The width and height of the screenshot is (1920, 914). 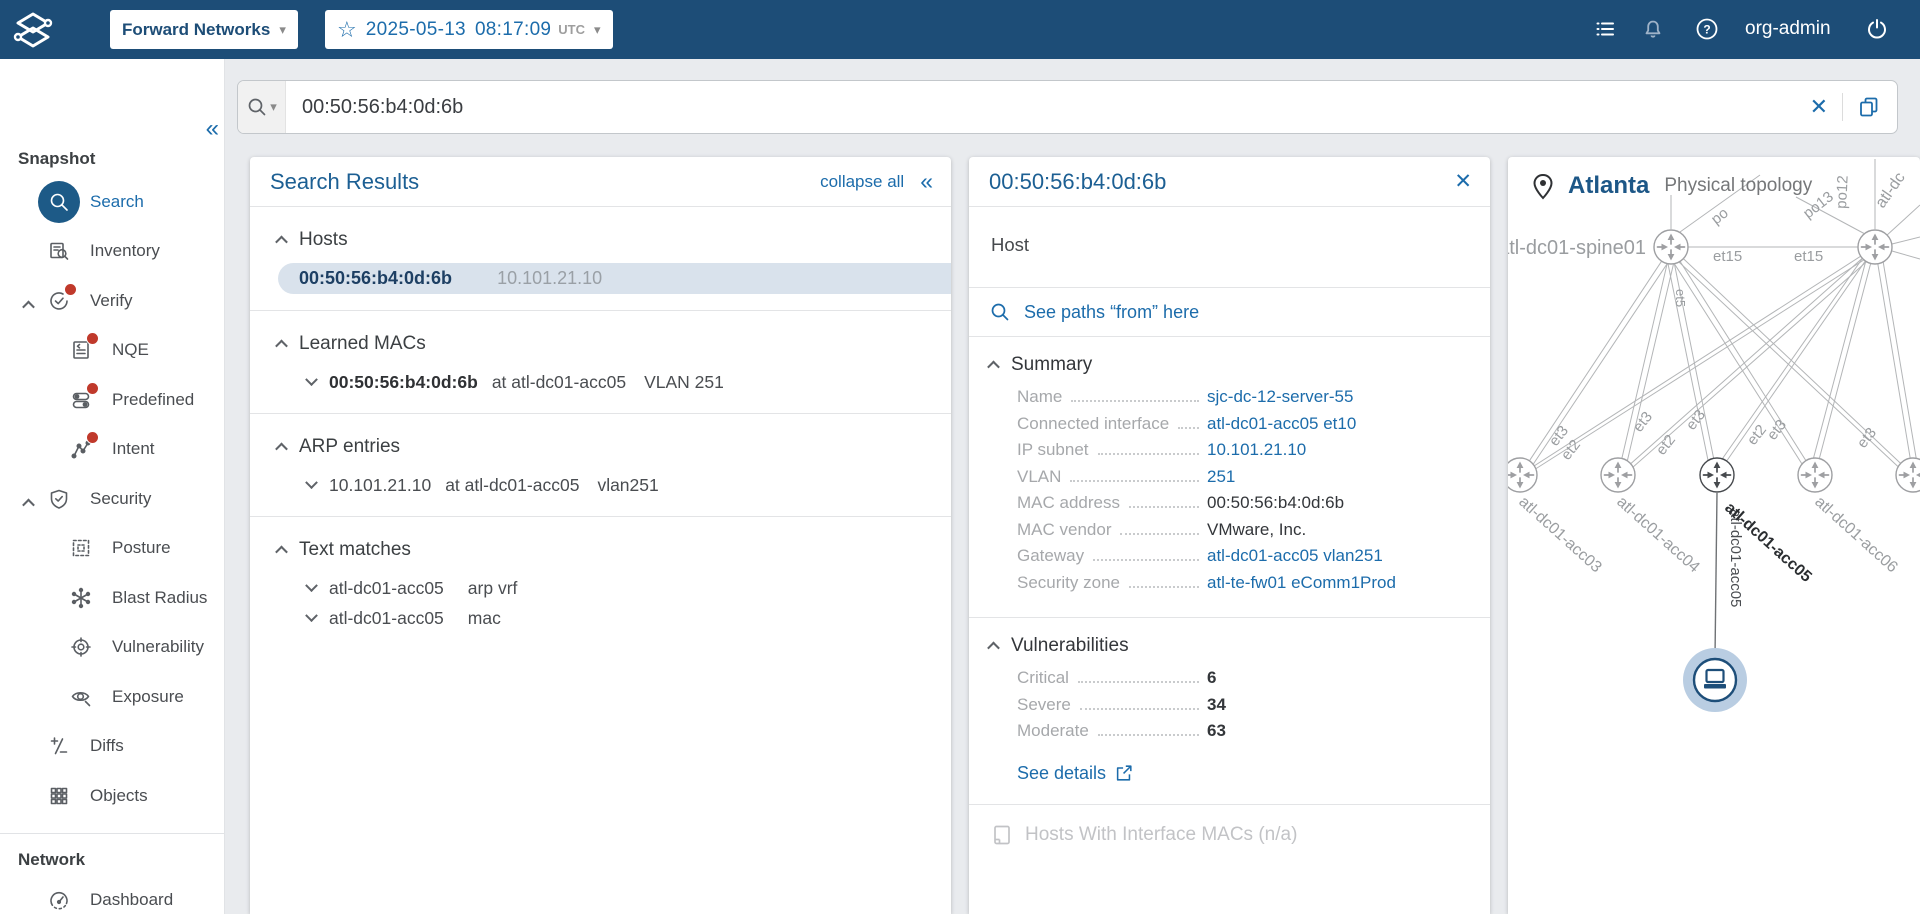 I want to click on logout-power-icon, so click(x=1877, y=29).